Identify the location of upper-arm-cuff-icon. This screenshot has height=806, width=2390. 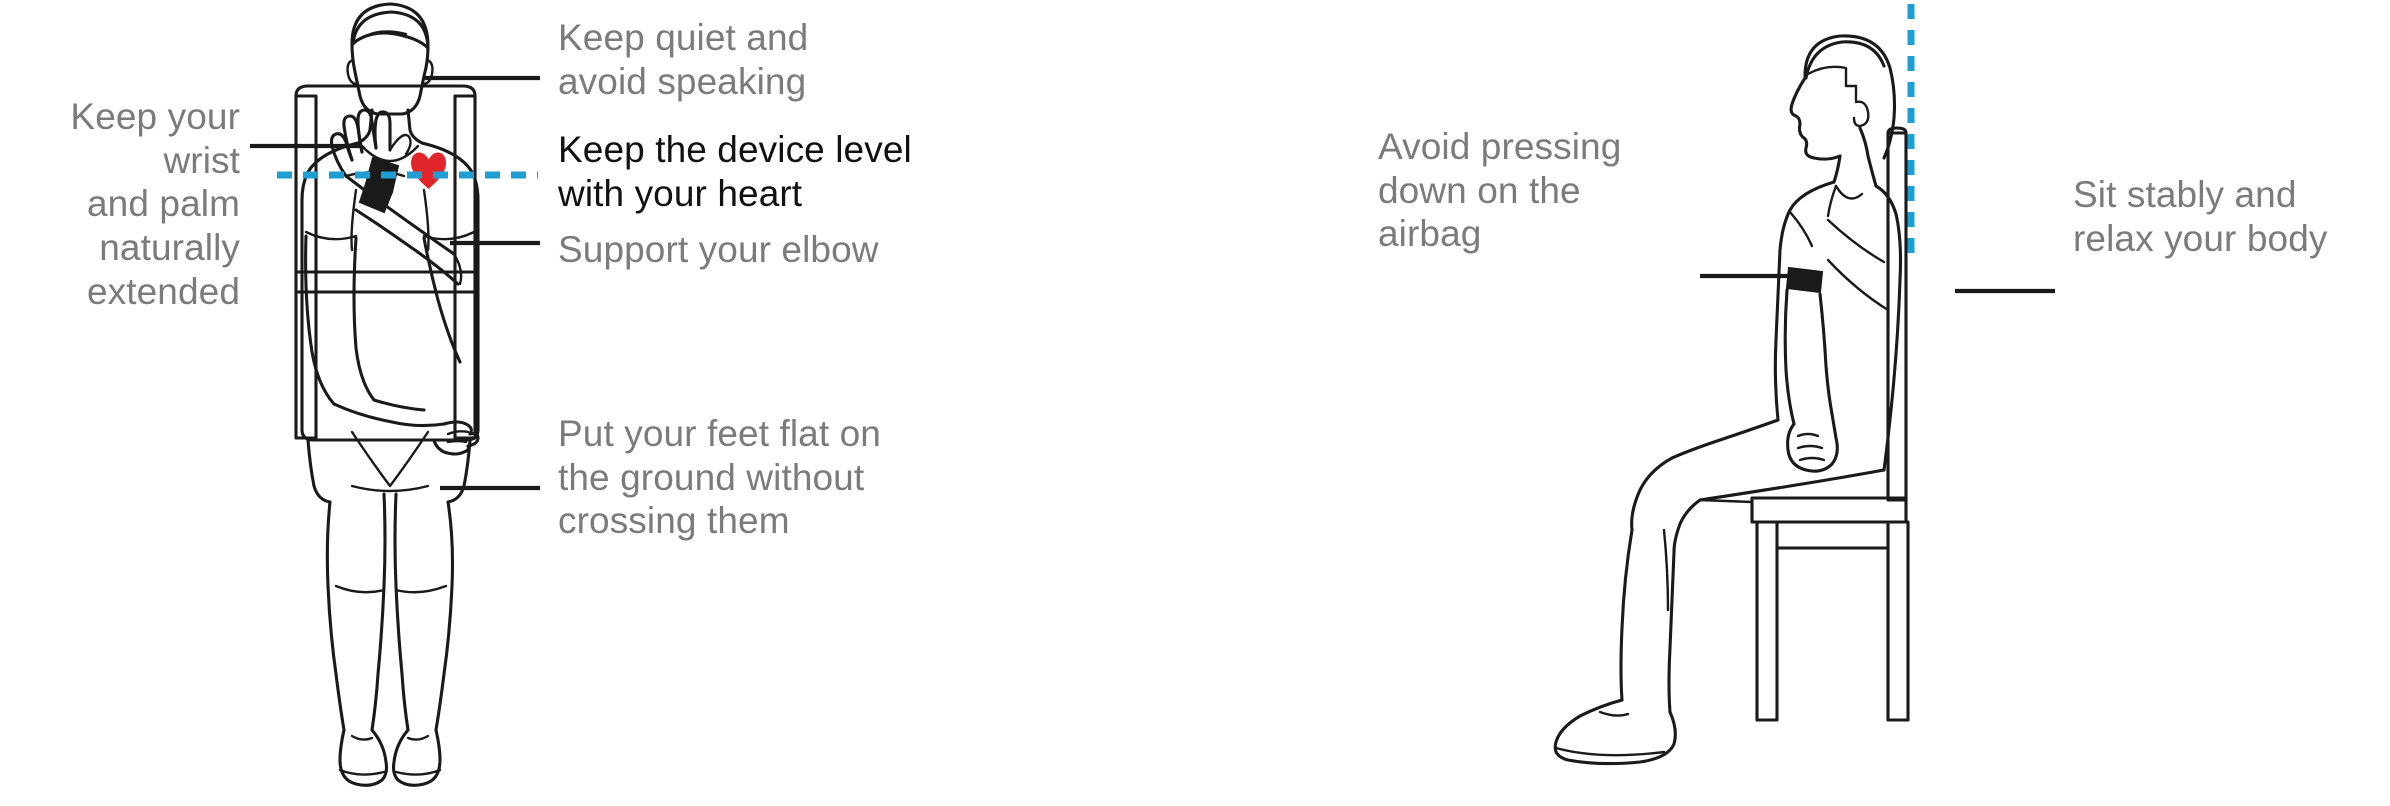
(1804, 280).